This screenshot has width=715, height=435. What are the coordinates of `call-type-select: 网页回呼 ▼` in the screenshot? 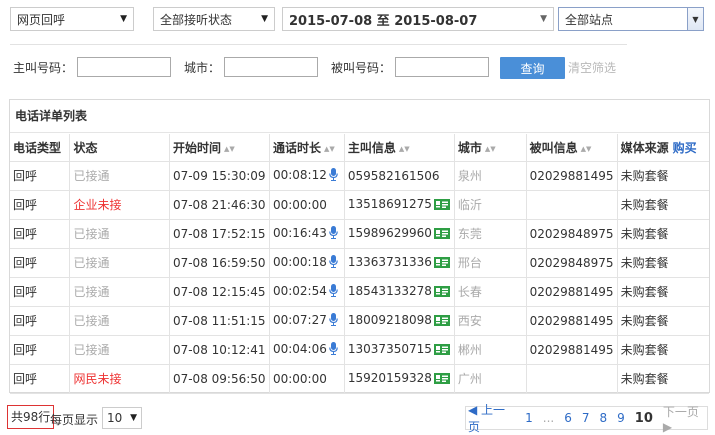 It's located at (72, 19).